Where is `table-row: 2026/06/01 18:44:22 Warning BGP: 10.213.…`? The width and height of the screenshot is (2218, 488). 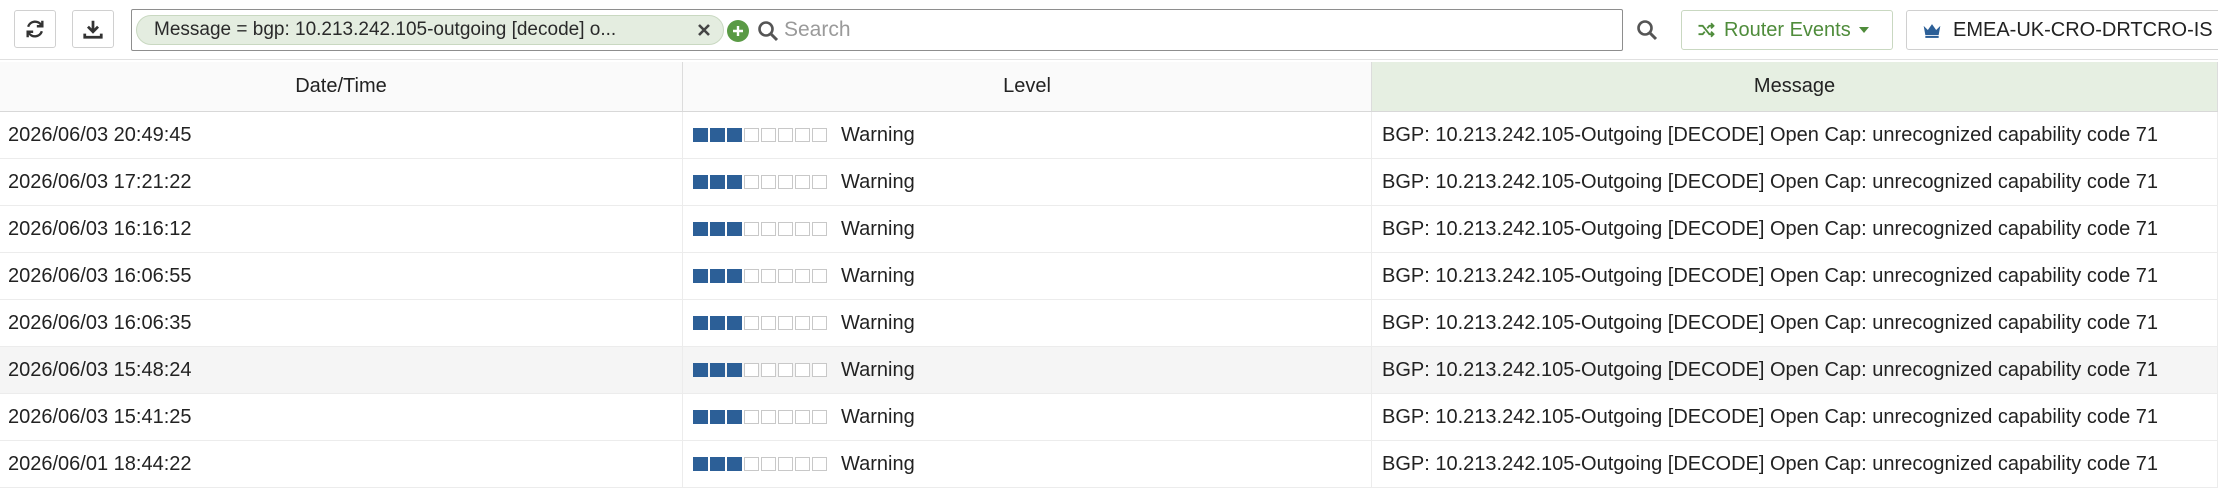
table-row: 2026/06/01 18:44:22 Warning BGP: 10.213.… is located at coordinates (1109, 464).